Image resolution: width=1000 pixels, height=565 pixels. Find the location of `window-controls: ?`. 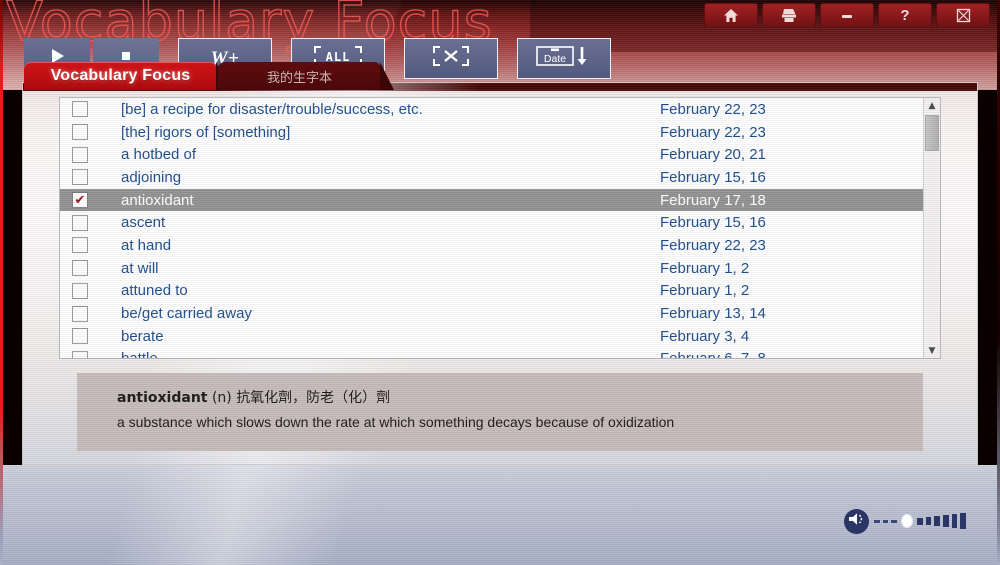

window-controls: ? is located at coordinates (847, 15).